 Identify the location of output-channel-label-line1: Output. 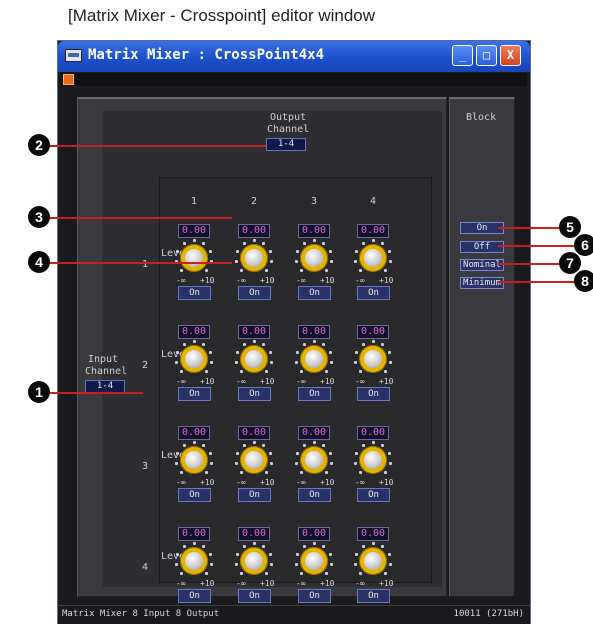
(288, 117).